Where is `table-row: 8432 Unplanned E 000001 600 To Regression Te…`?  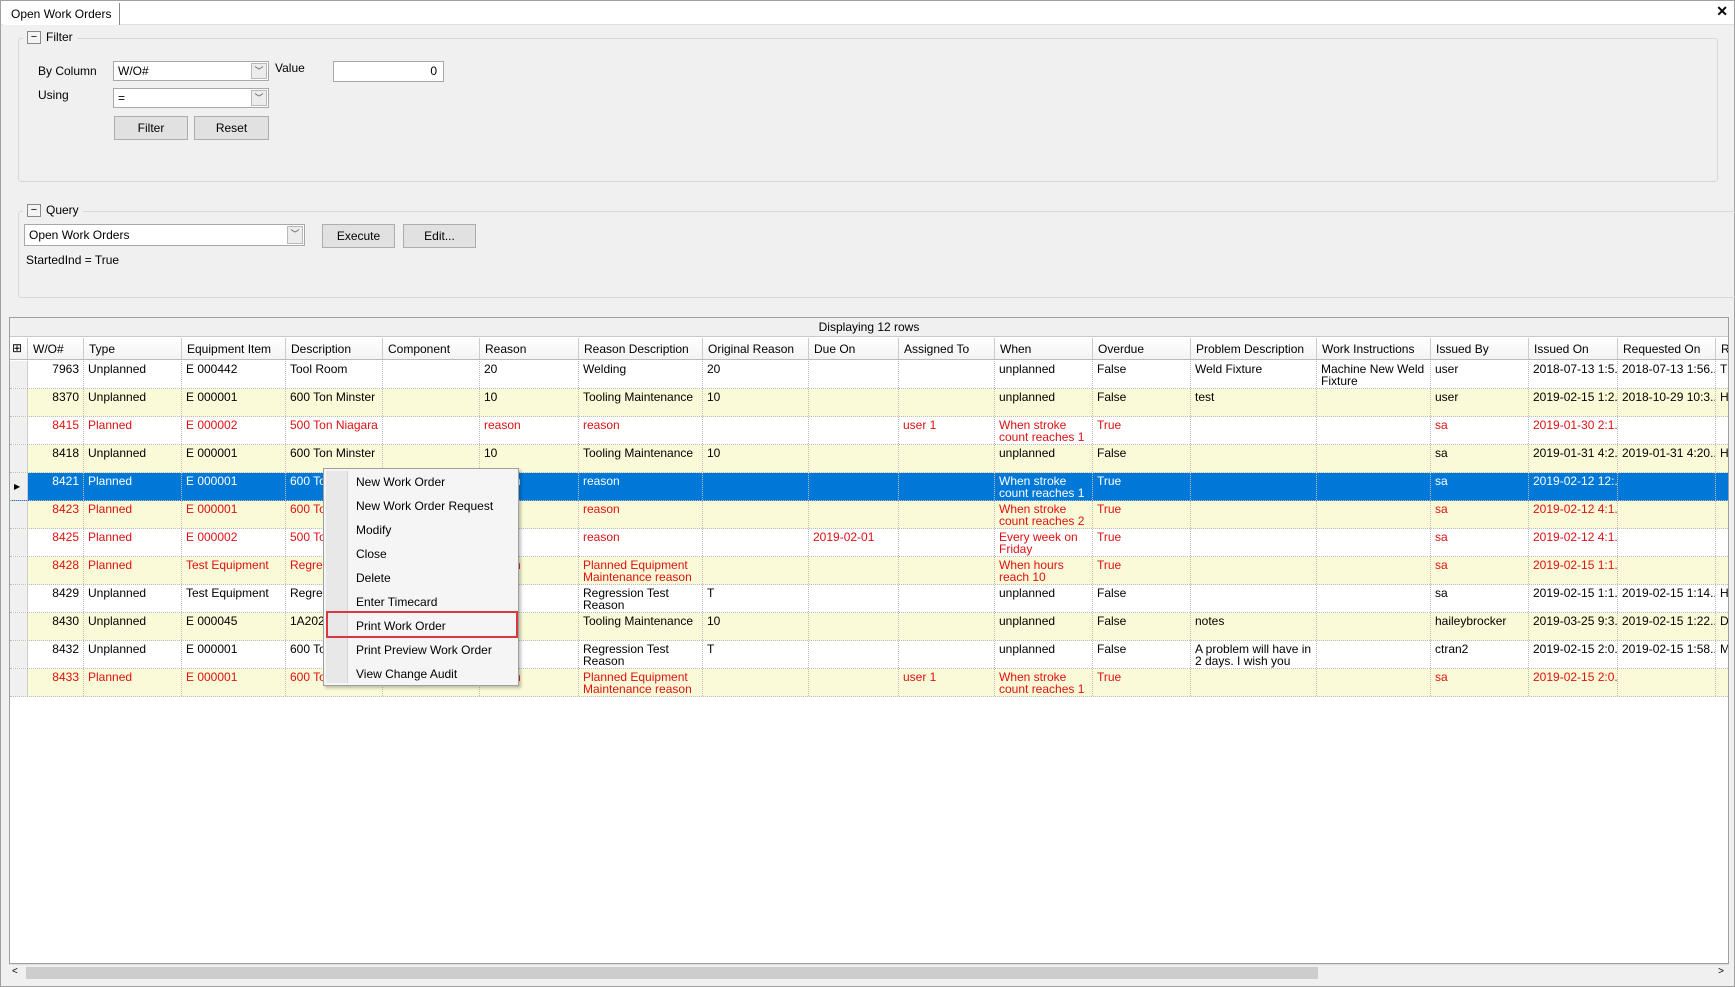
table-row: 8432 Unplanned E 000001 600 To Regression Te… is located at coordinates (869, 655).